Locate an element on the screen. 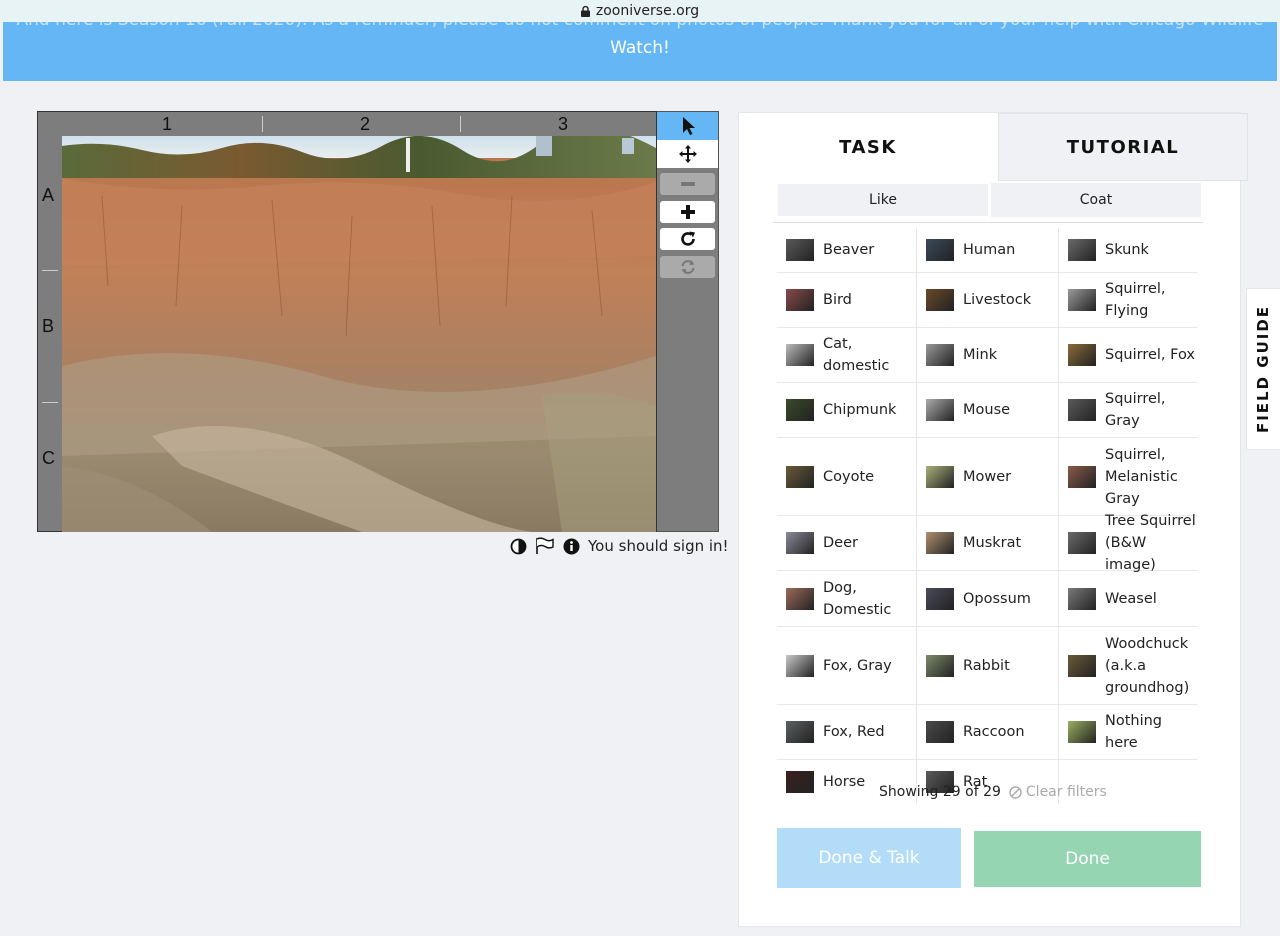  choice-item: Squirrel, Fox is located at coordinates (1128, 355).